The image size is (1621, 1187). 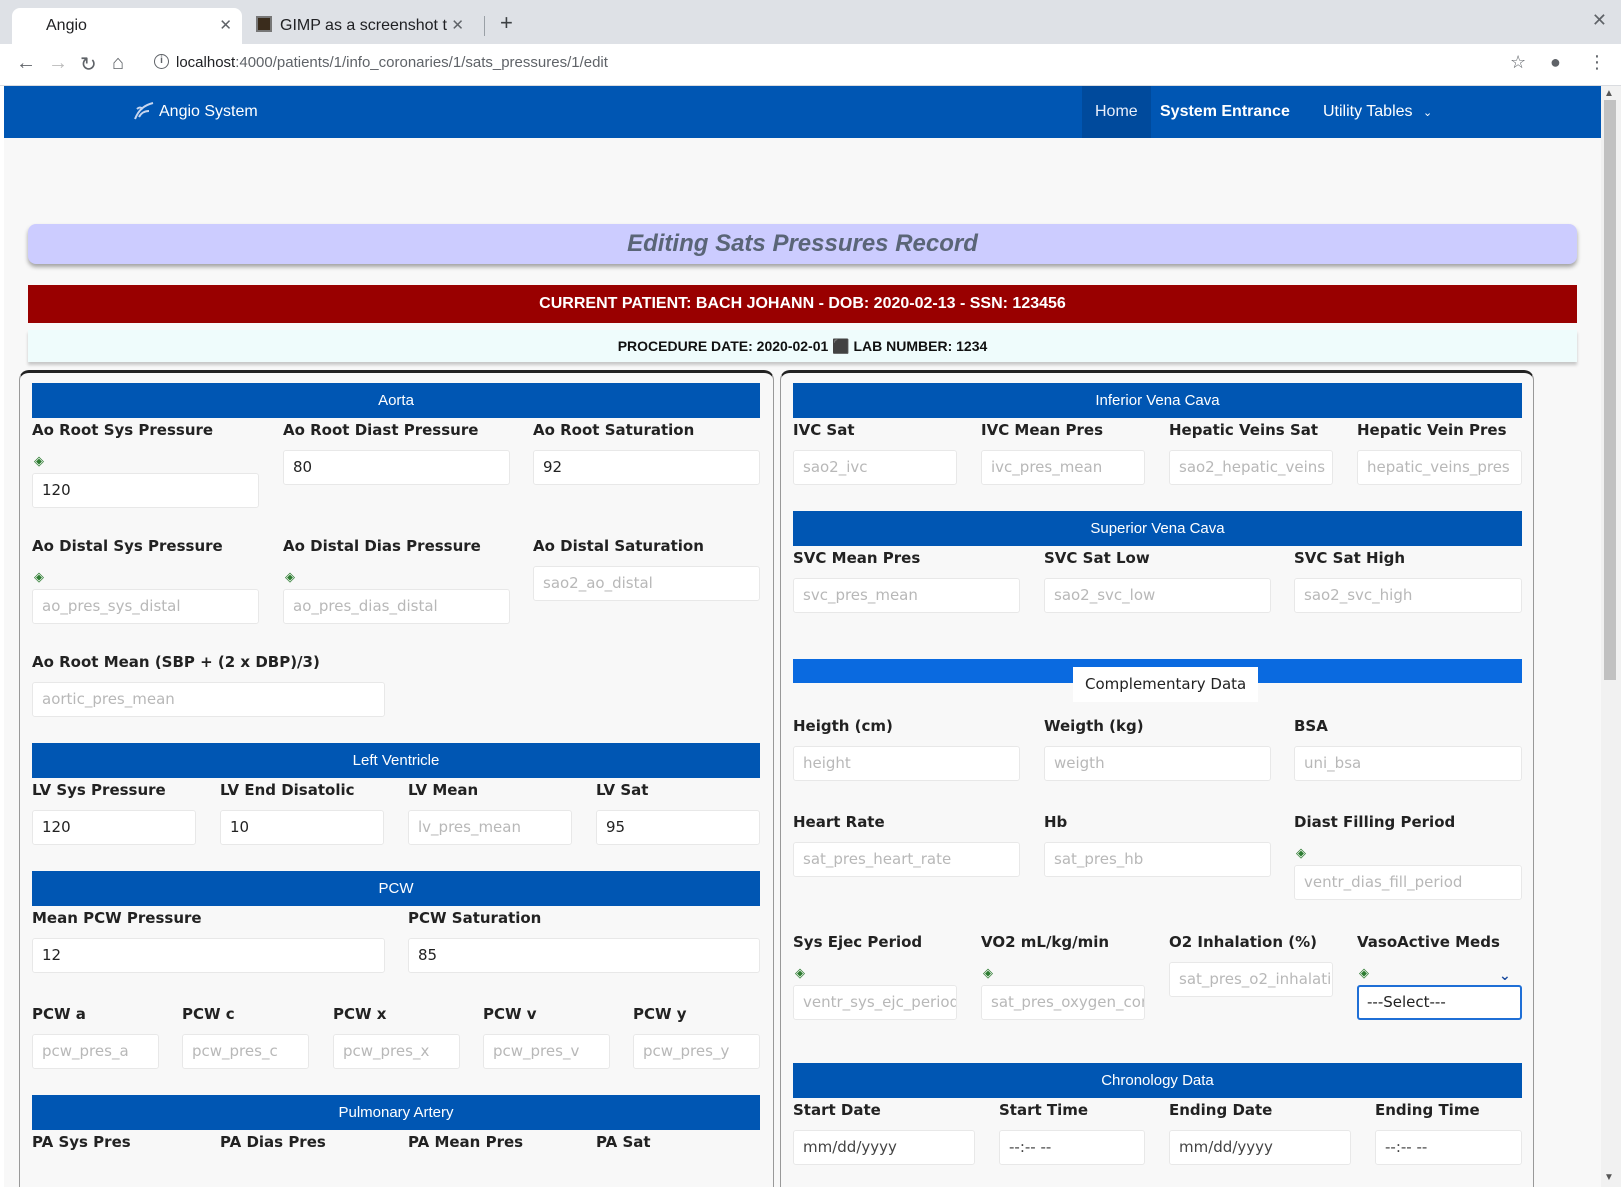 What do you see at coordinates (114, 827) in the screenshot?
I see `lv-sys-input: 120` at bounding box center [114, 827].